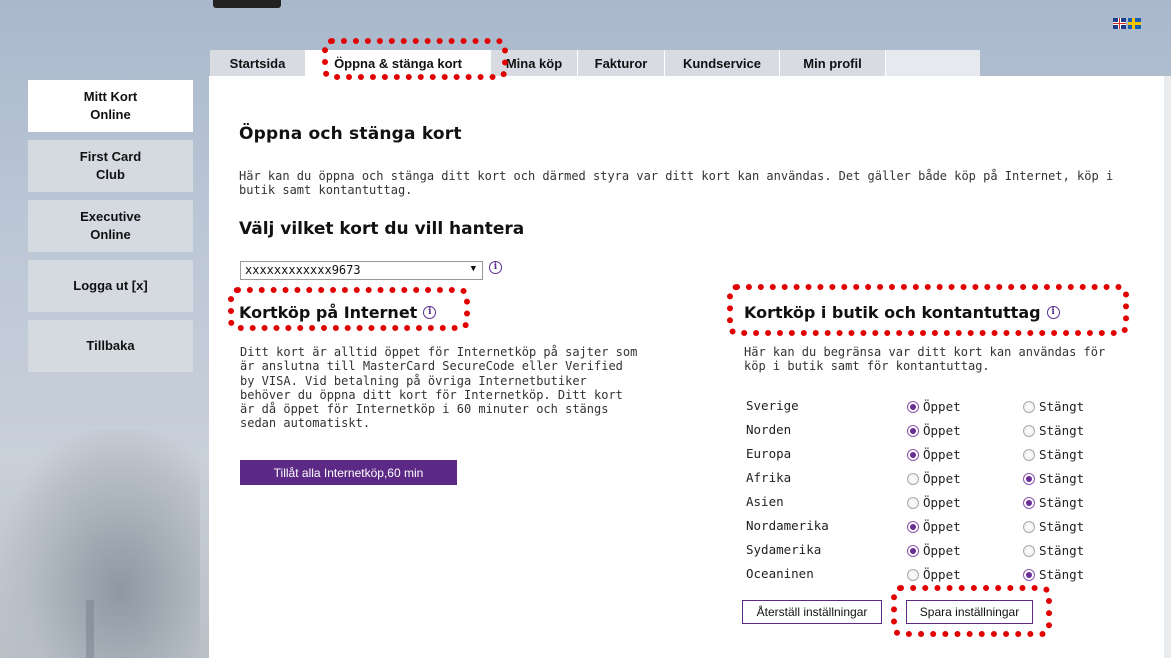 This screenshot has width=1171, height=658. I want to click on sidebar-item-label: Tillbaka, so click(110, 345).